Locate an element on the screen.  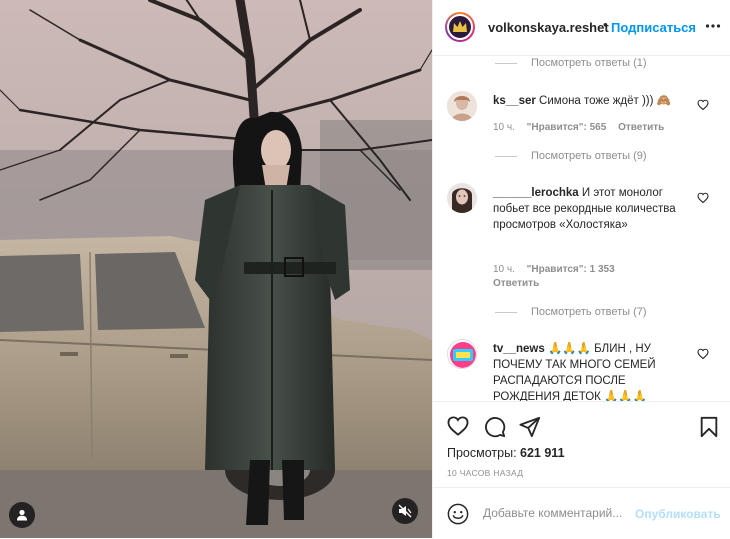
view-count: Просмотры: 621 911 is located at coordinates (506, 453).